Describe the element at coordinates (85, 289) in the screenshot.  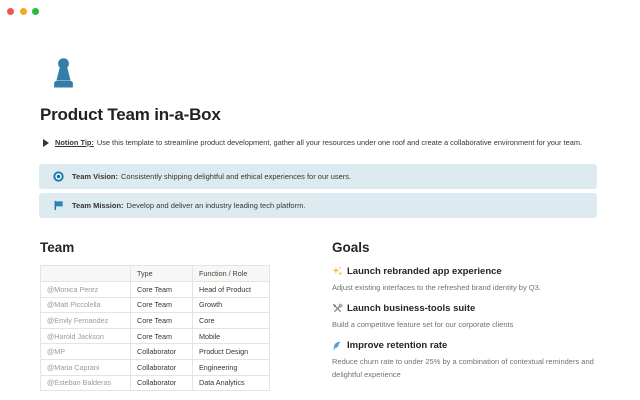
I see `person-mention-cell: @Monica Perez` at that location.